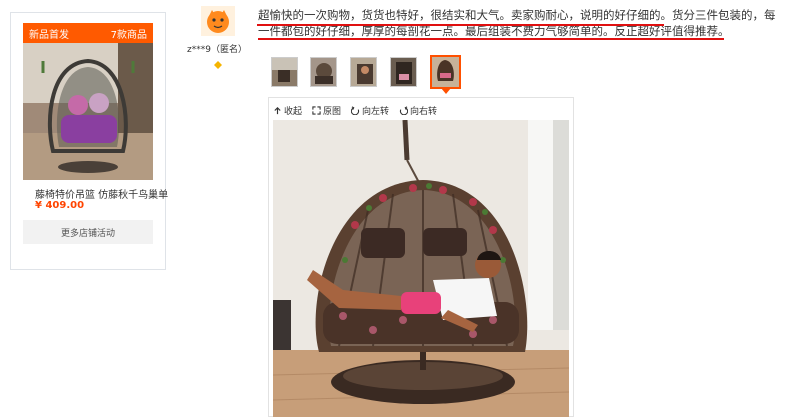  What do you see at coordinates (88, 232) in the screenshot?
I see `more-shop-activities-button: 更多店铺活动` at bounding box center [88, 232].